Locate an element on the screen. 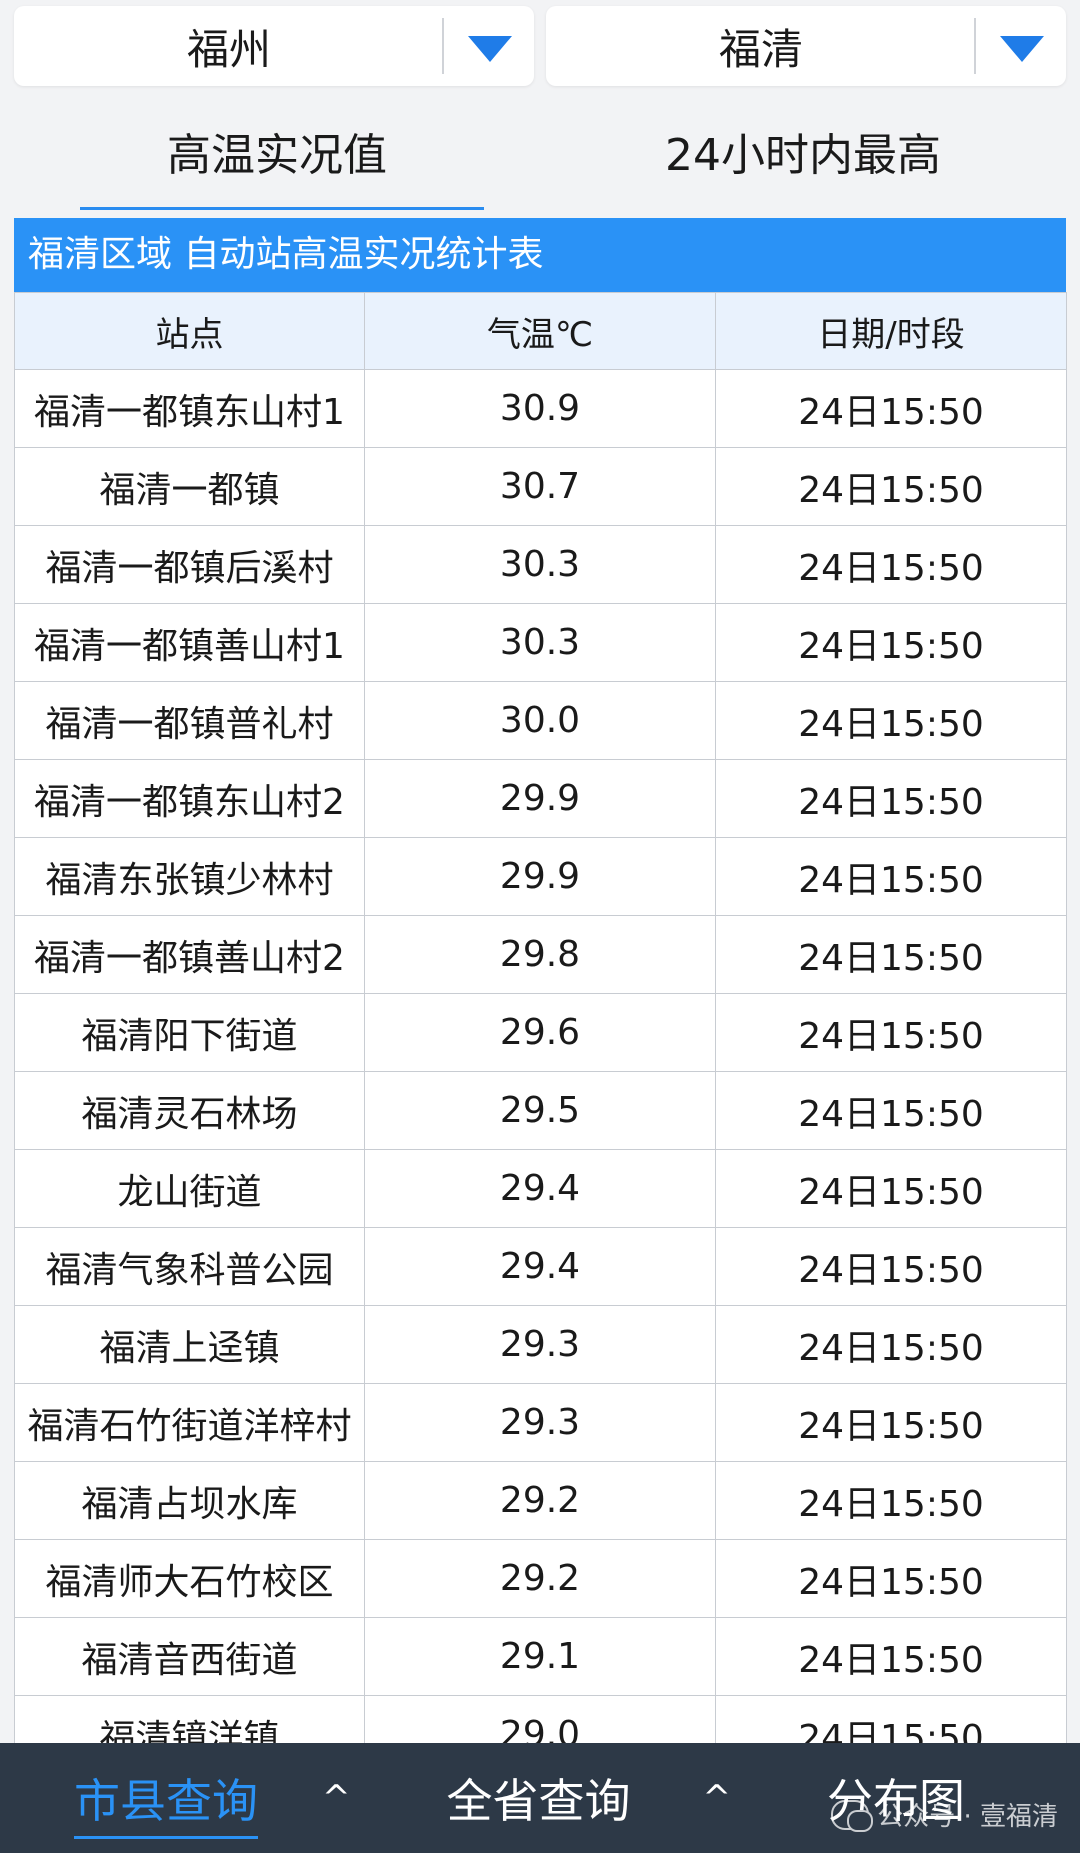 The height and width of the screenshot is (1853, 1080). cell-station: 福清一都镇善山村1 is located at coordinates (189, 642).